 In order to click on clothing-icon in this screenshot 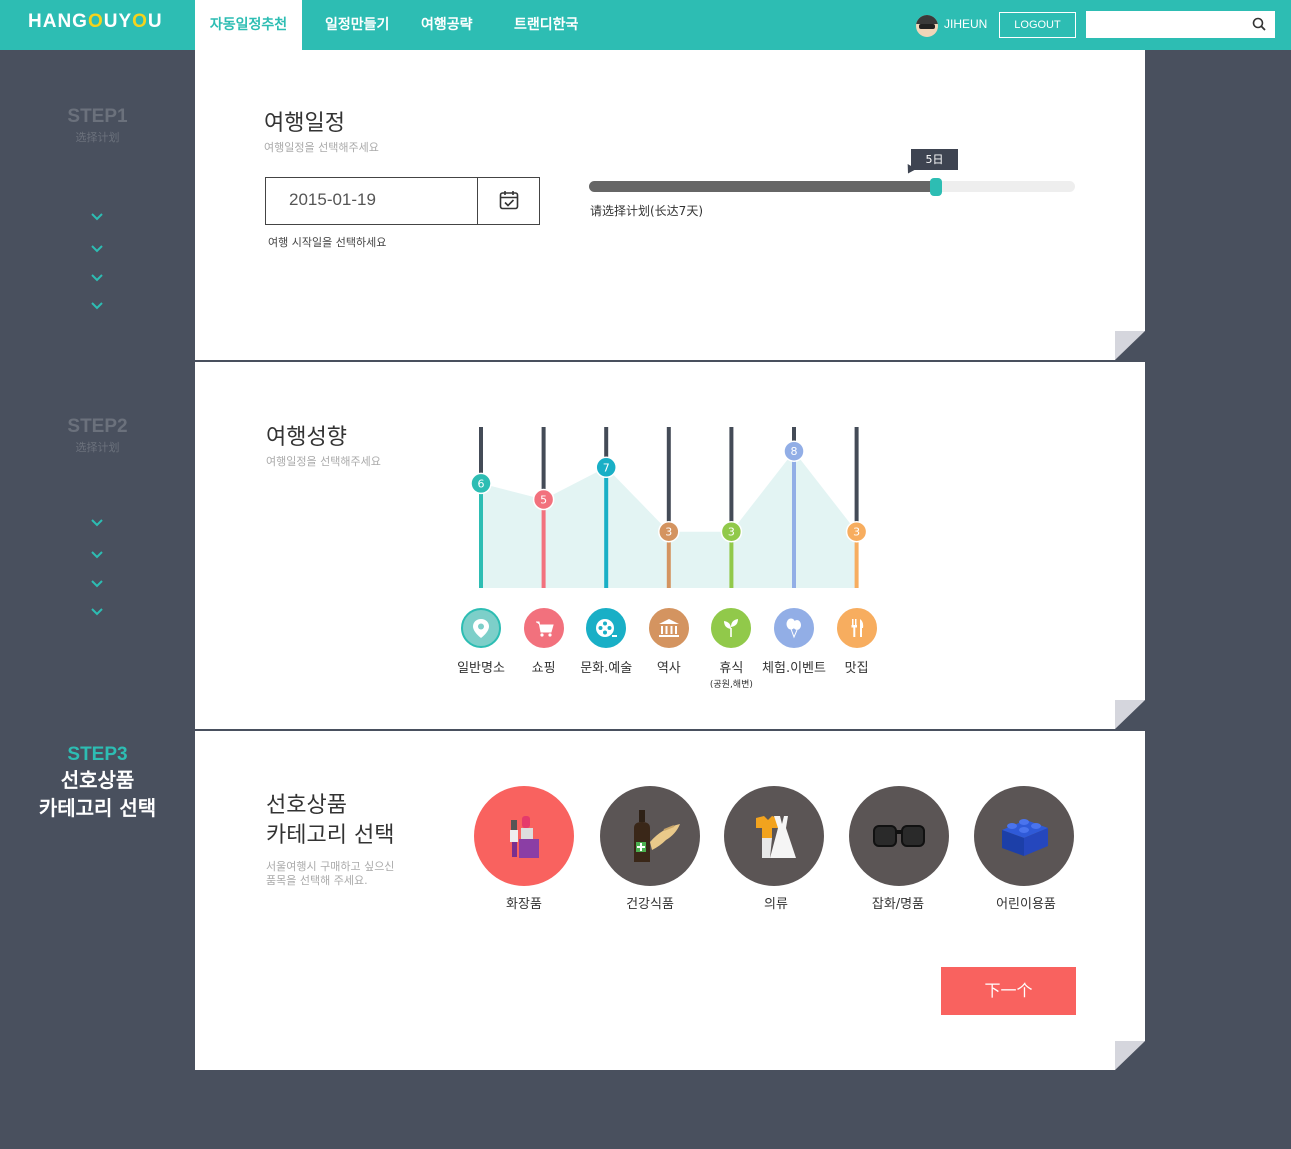, I will do `click(776, 837)`.